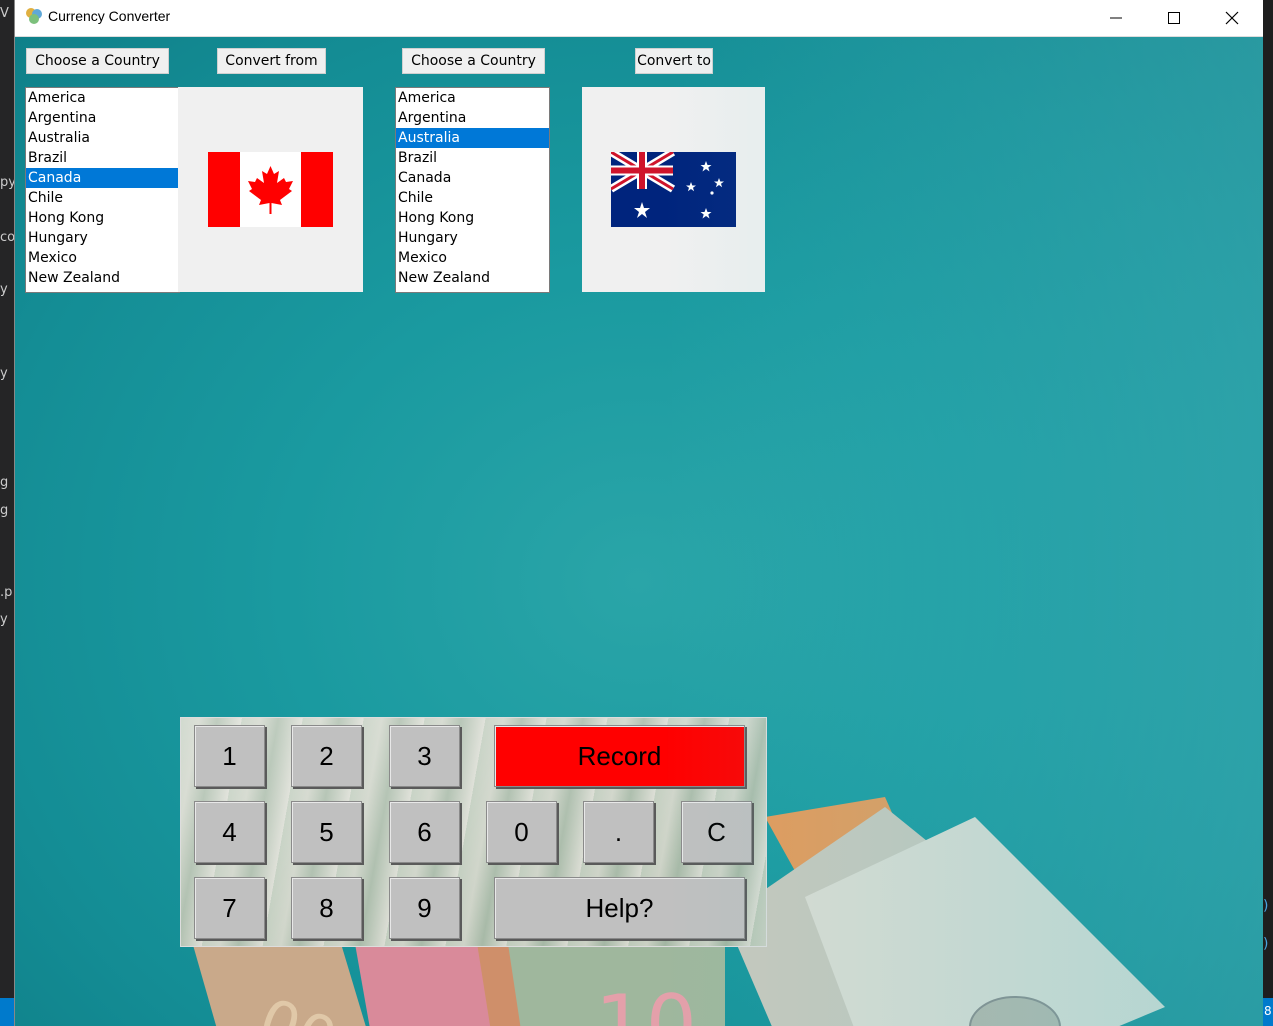  Describe the element at coordinates (473, 61) in the screenshot. I see `to-choose-country-label: Choose a Country` at that location.